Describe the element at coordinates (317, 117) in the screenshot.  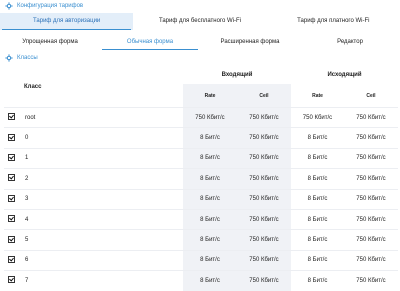
I see `outgoing-rate: 750 Кбит/с` at that location.